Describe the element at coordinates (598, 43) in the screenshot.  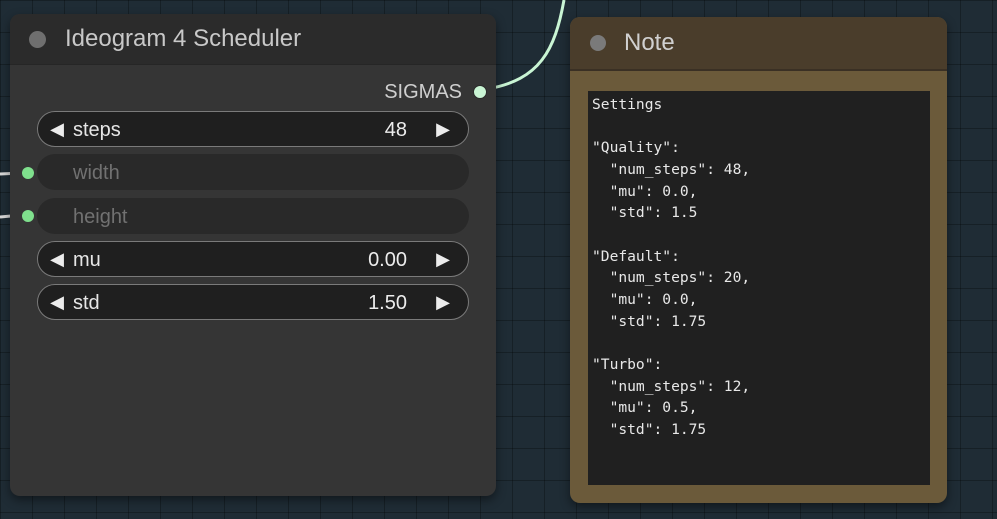
I see `note-collapse-toggle-icon` at that location.